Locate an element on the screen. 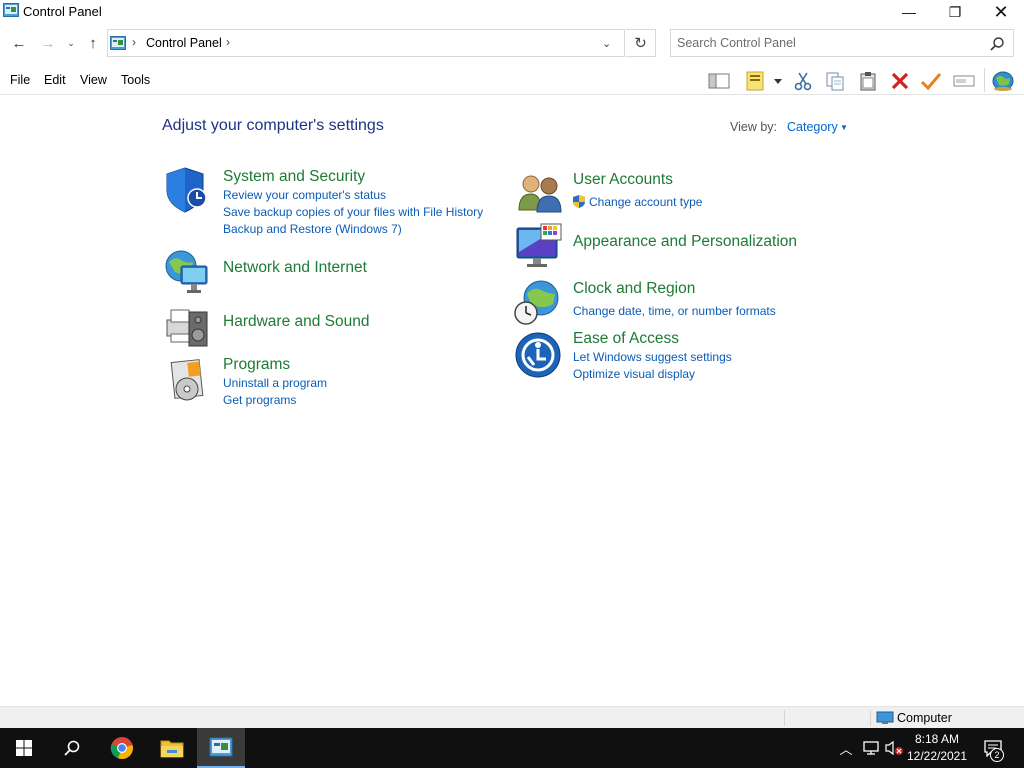  forward-button: → is located at coordinates (48, 43).